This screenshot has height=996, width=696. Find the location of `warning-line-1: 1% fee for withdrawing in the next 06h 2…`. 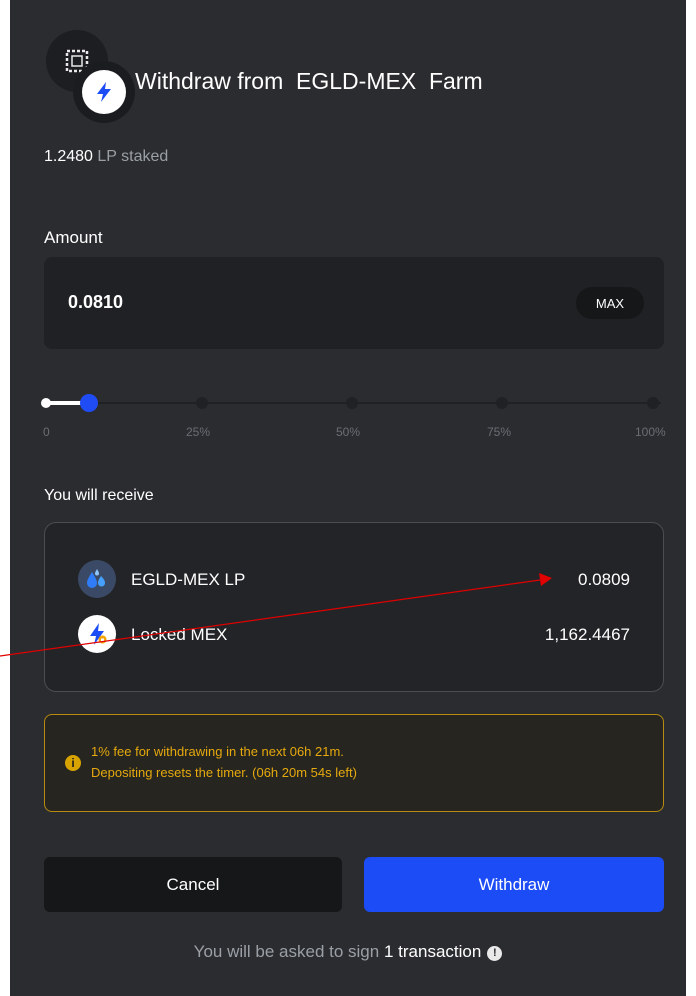

warning-line-1: 1% fee for withdrawing in the next 06h 2… is located at coordinates (217, 751).